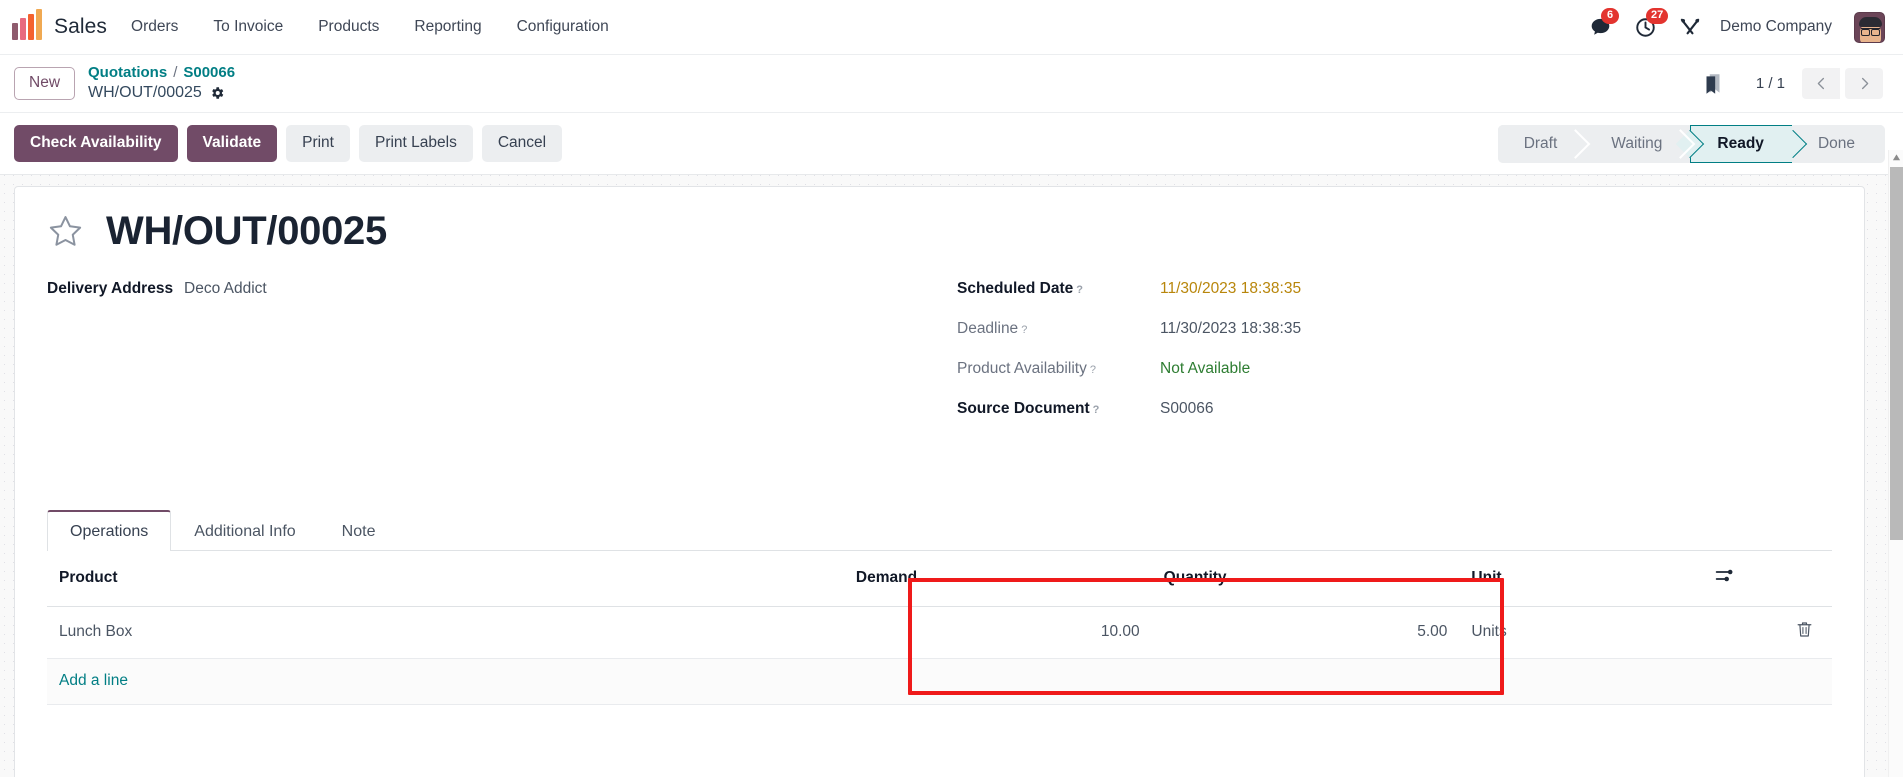 The height and width of the screenshot is (777, 1903). What do you see at coordinates (65, 231) in the screenshot?
I see `star-outline-icon` at bounding box center [65, 231].